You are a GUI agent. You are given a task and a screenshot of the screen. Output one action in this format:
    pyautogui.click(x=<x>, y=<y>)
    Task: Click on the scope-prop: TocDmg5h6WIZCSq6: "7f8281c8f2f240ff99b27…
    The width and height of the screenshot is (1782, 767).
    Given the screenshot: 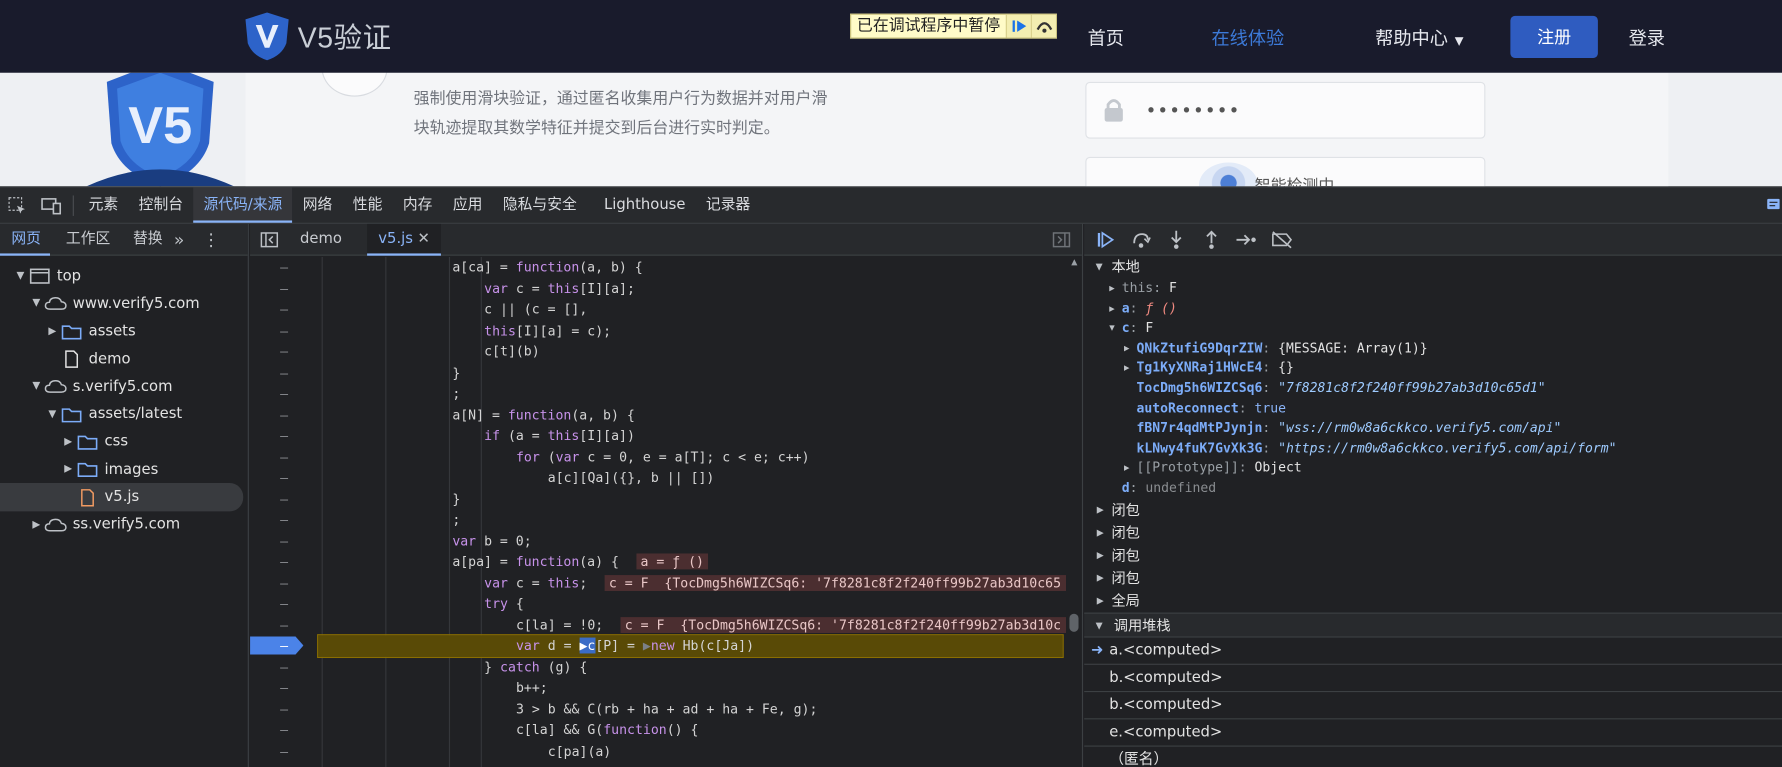 What is the action you would take?
    pyautogui.click(x=1433, y=388)
    